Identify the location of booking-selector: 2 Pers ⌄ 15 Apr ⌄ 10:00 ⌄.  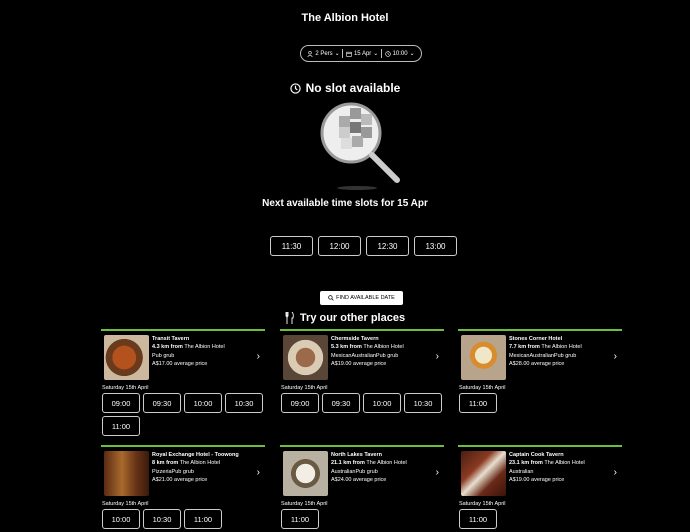
(361, 53).